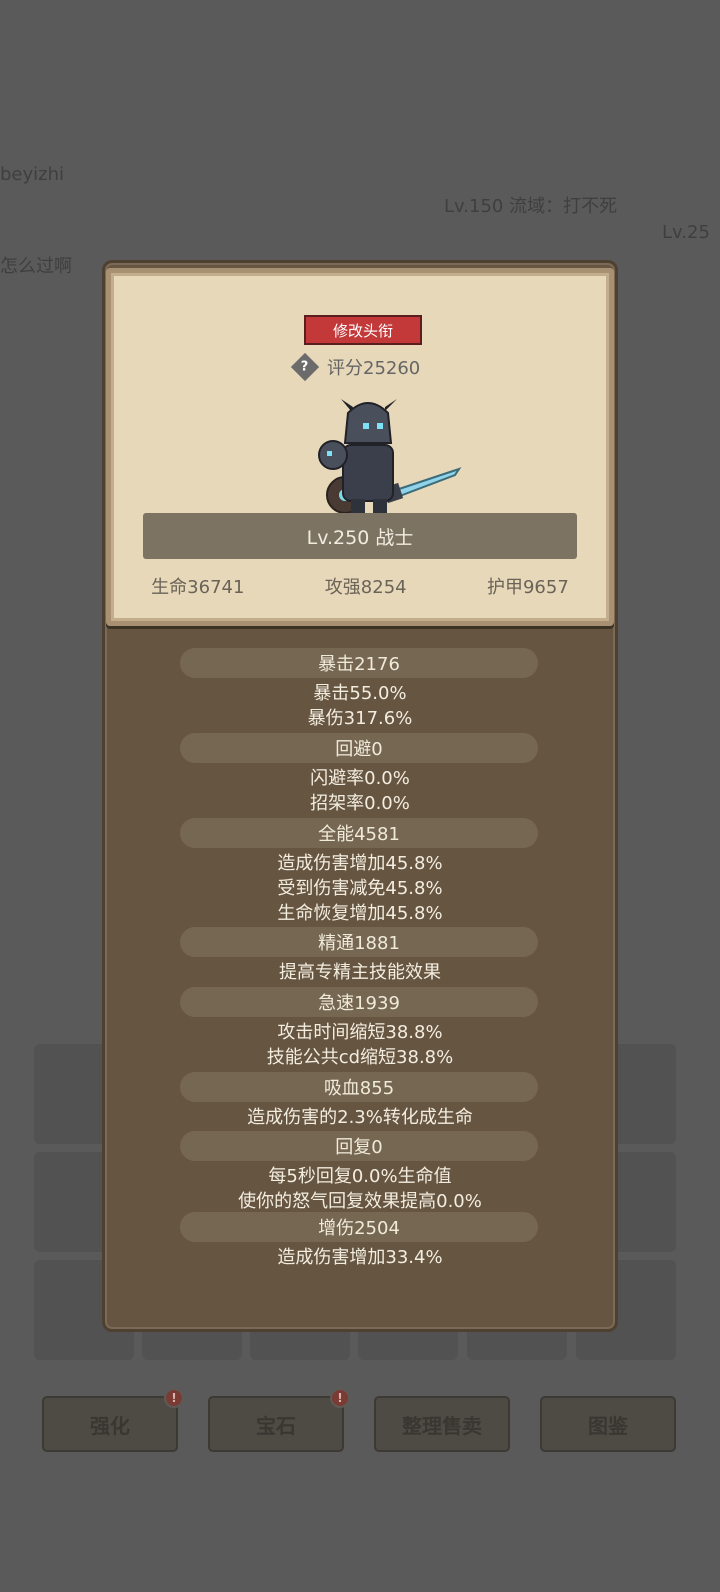 This screenshot has height=1592, width=720. I want to click on mastery-line-1: 提高专精主技能效果, so click(360, 972).